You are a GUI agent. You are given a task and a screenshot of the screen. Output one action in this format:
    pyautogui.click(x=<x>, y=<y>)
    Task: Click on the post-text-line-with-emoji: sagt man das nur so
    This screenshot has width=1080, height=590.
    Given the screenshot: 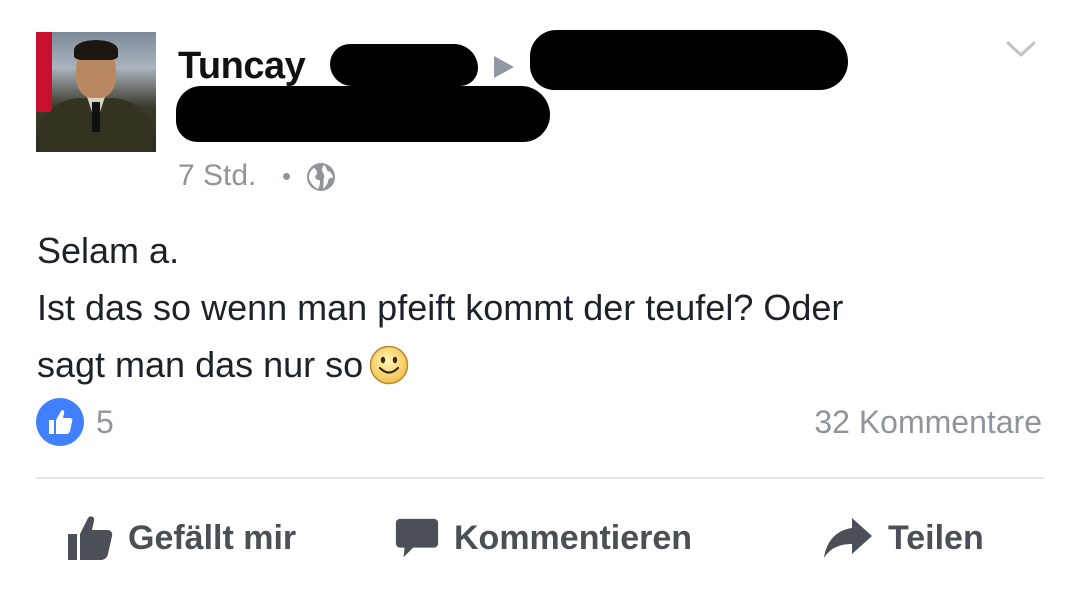 What is the action you would take?
    pyautogui.click(x=542, y=364)
    